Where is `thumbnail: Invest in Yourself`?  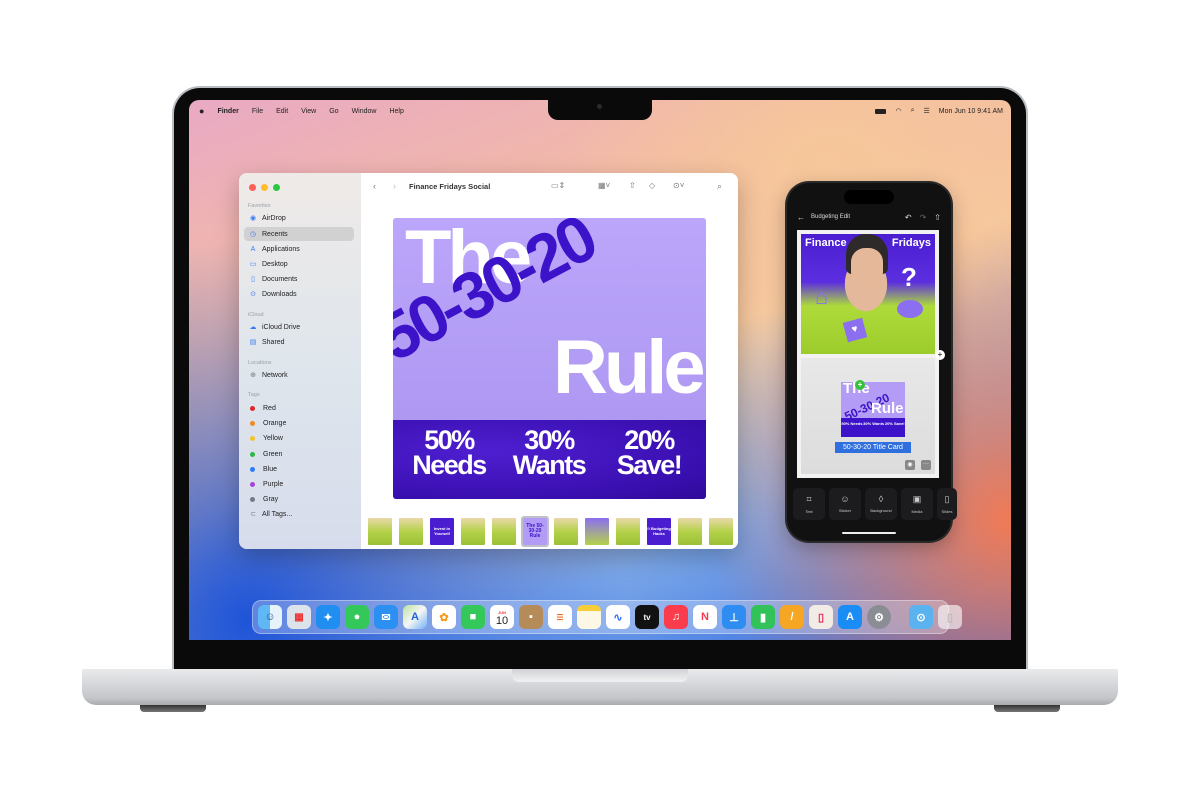
thumbnail: Invest in Yourself is located at coordinates (442, 531).